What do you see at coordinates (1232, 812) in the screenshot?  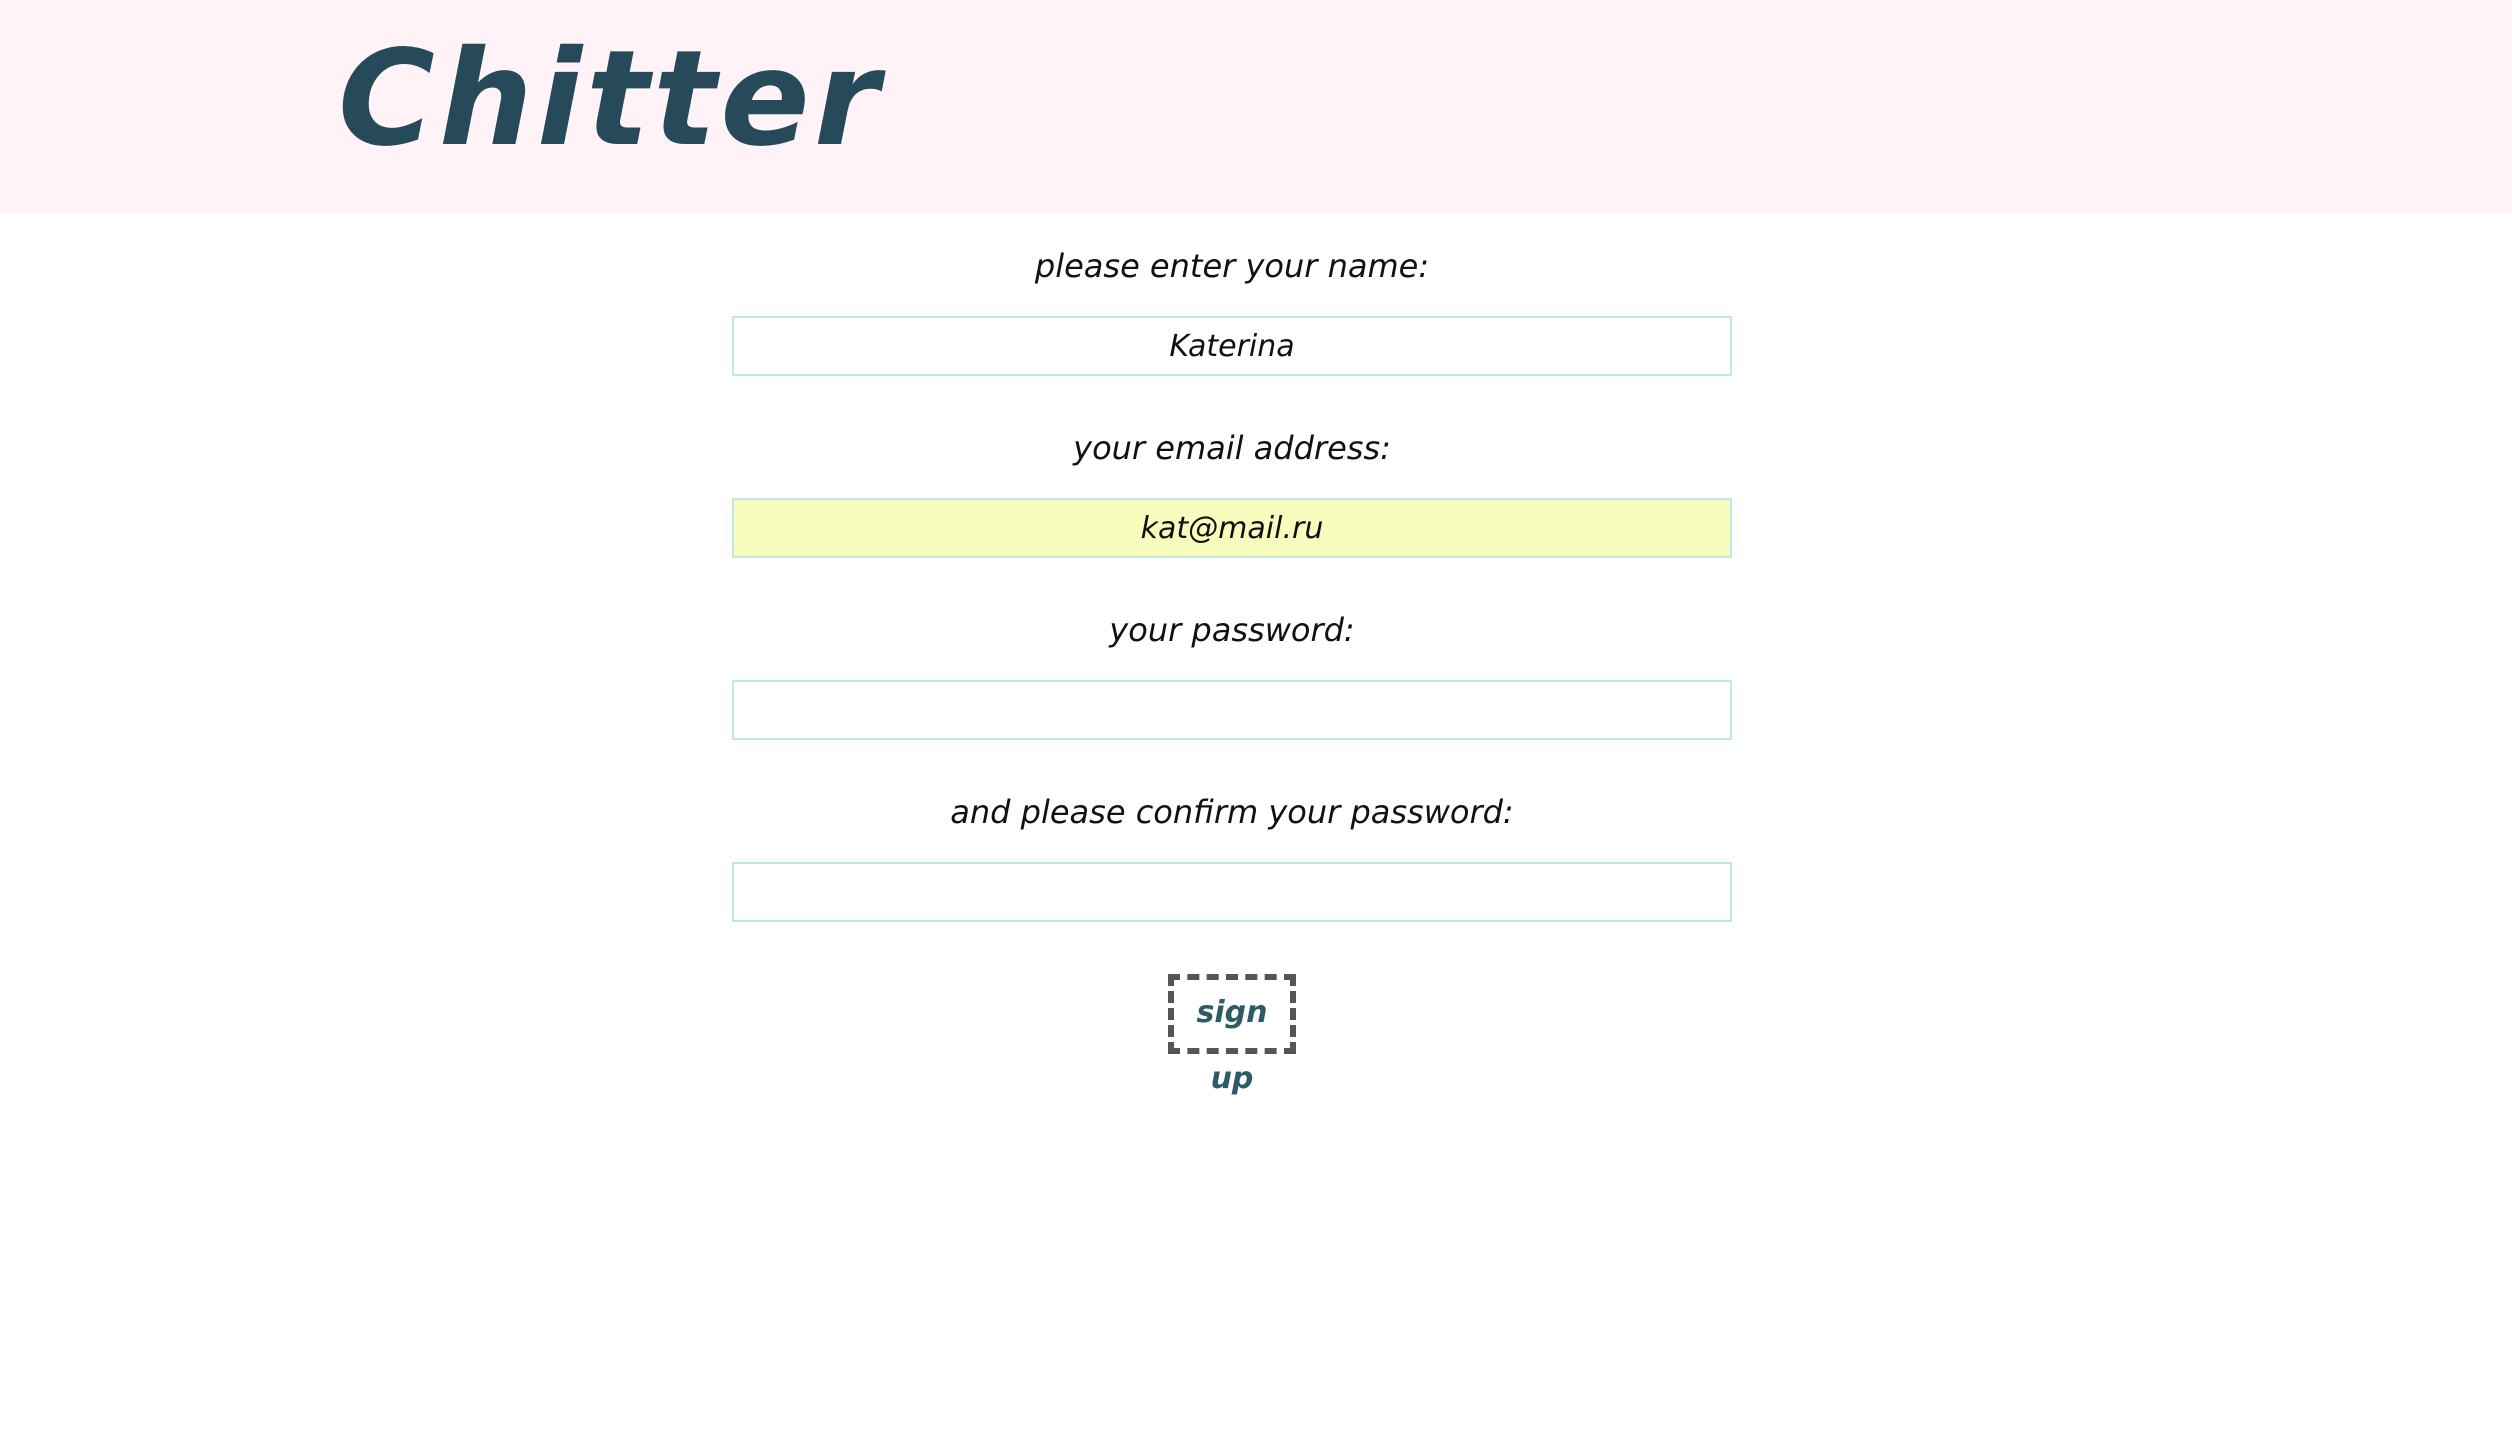 I see `confirm-password-label: and please confirm your password:` at bounding box center [1232, 812].